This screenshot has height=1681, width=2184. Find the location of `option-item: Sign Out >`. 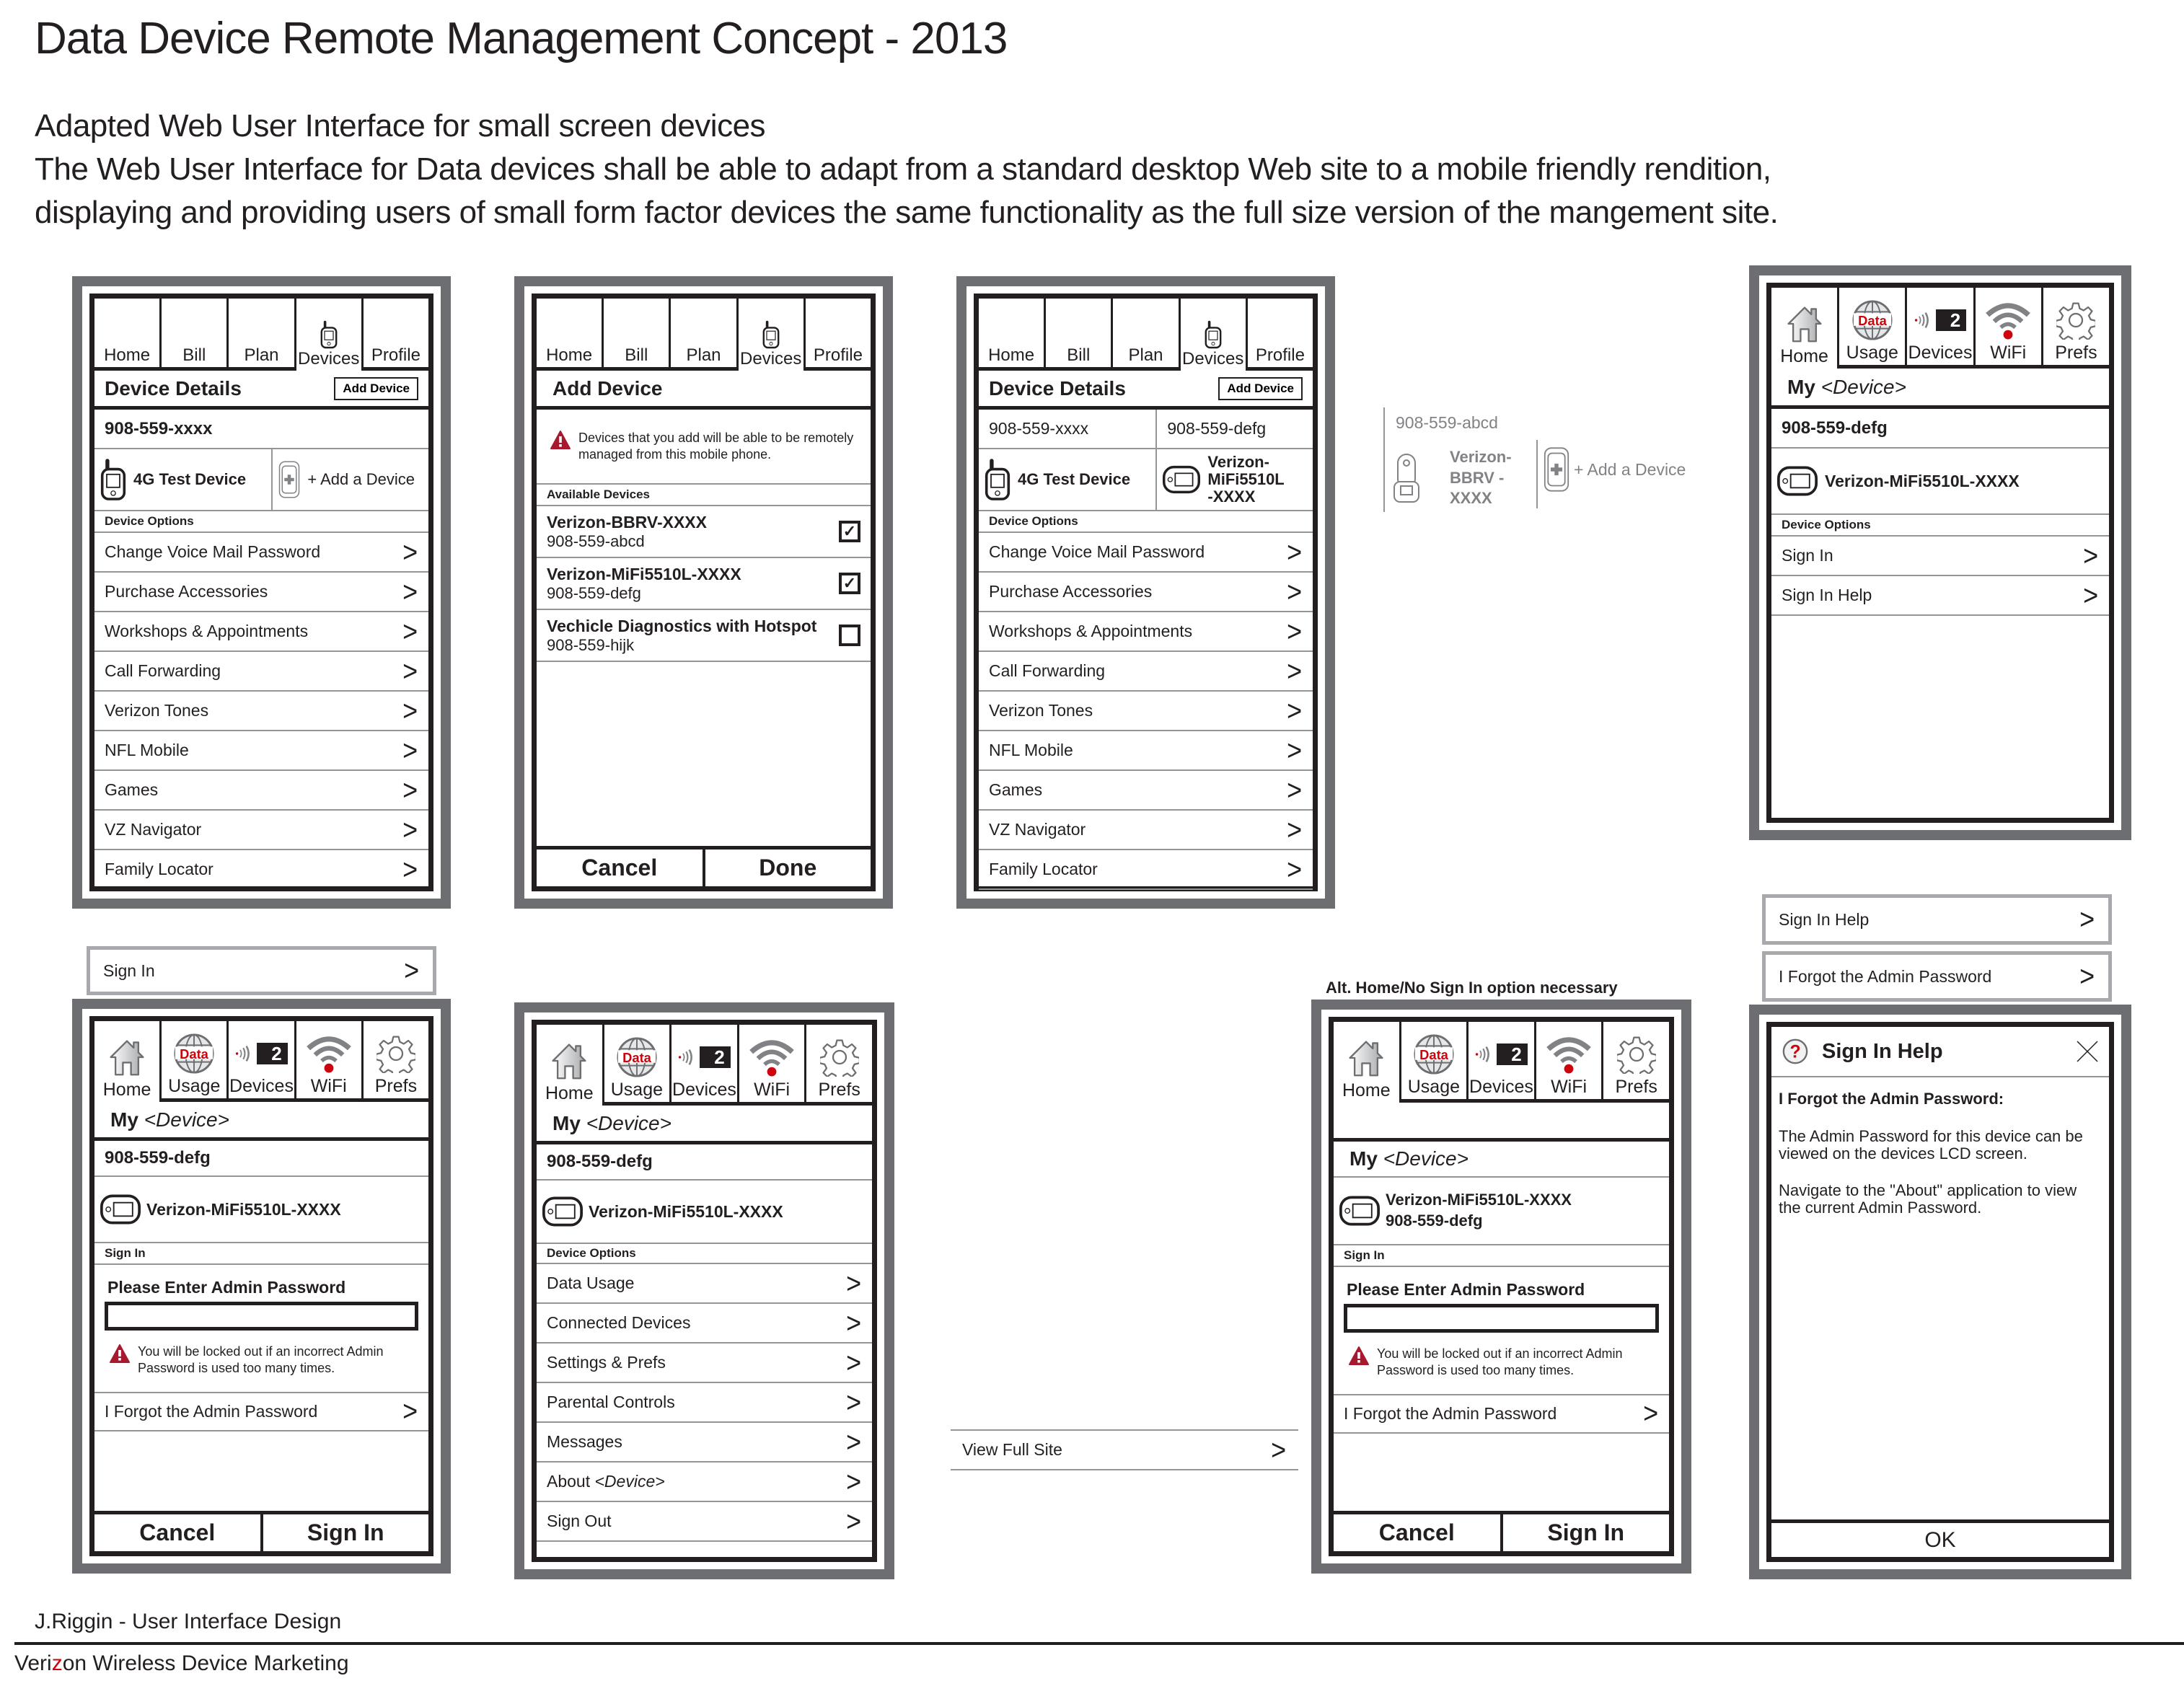

option-item: Sign Out > is located at coordinates (704, 1522).